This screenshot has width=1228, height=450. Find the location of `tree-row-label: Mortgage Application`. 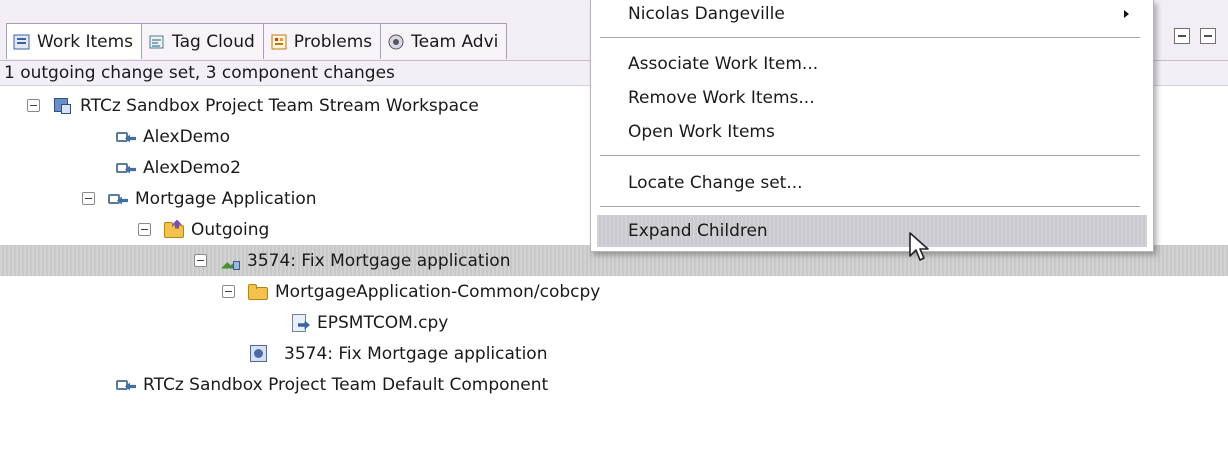

tree-row-label: Mortgage Application is located at coordinates (226, 198).